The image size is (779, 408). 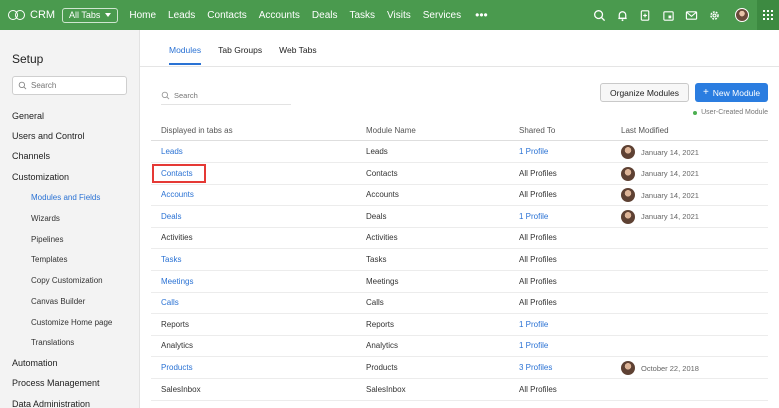 I want to click on cell-display-name: Accounts, so click(x=177, y=194).